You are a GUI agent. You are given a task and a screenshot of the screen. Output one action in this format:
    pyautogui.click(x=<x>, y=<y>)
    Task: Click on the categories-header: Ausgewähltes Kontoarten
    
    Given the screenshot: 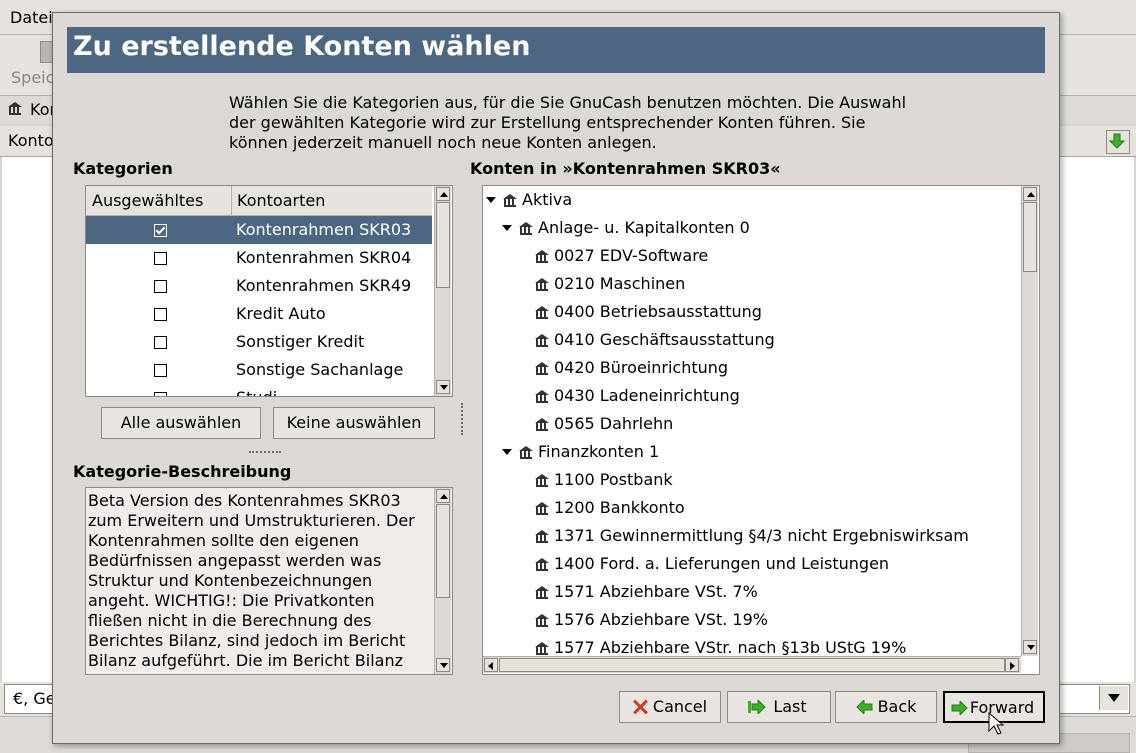 What is the action you would take?
    pyautogui.click(x=259, y=201)
    